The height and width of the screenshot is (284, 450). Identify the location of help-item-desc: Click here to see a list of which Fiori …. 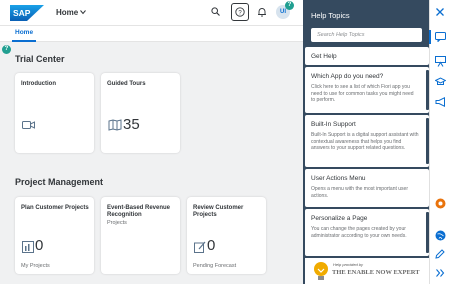
(362, 93).